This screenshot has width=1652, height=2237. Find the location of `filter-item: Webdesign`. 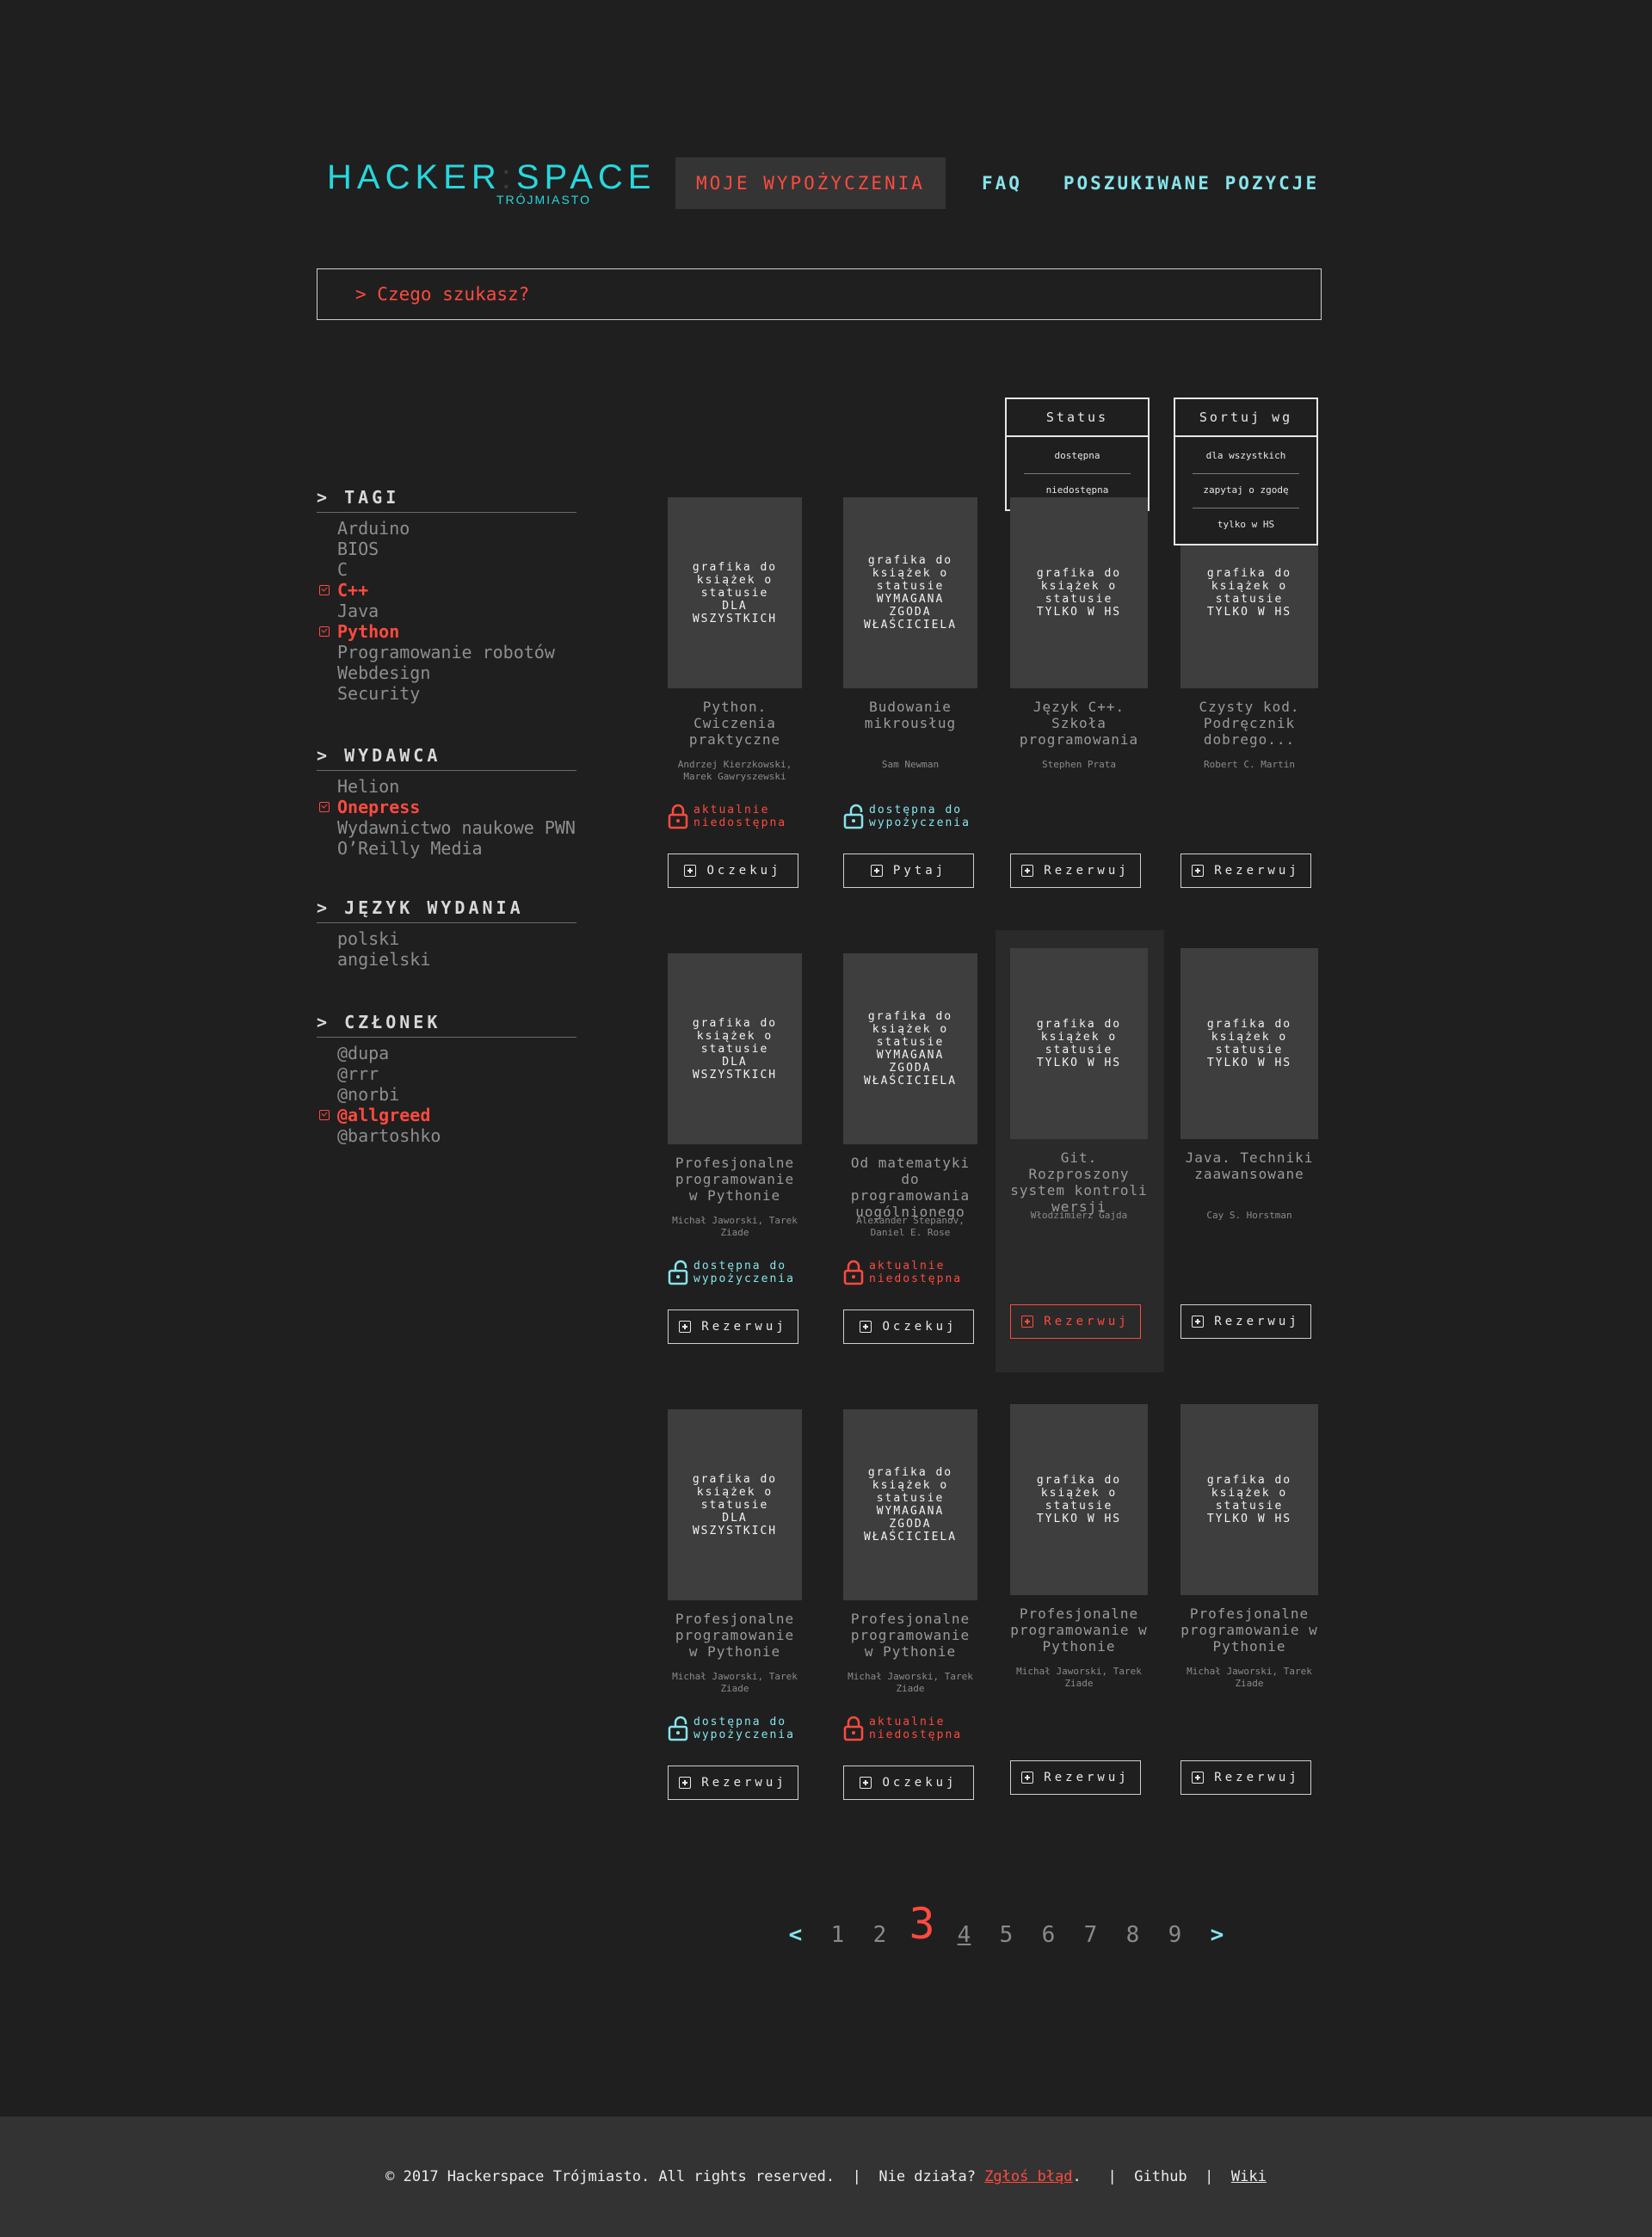

filter-item: Webdesign is located at coordinates (456, 672).